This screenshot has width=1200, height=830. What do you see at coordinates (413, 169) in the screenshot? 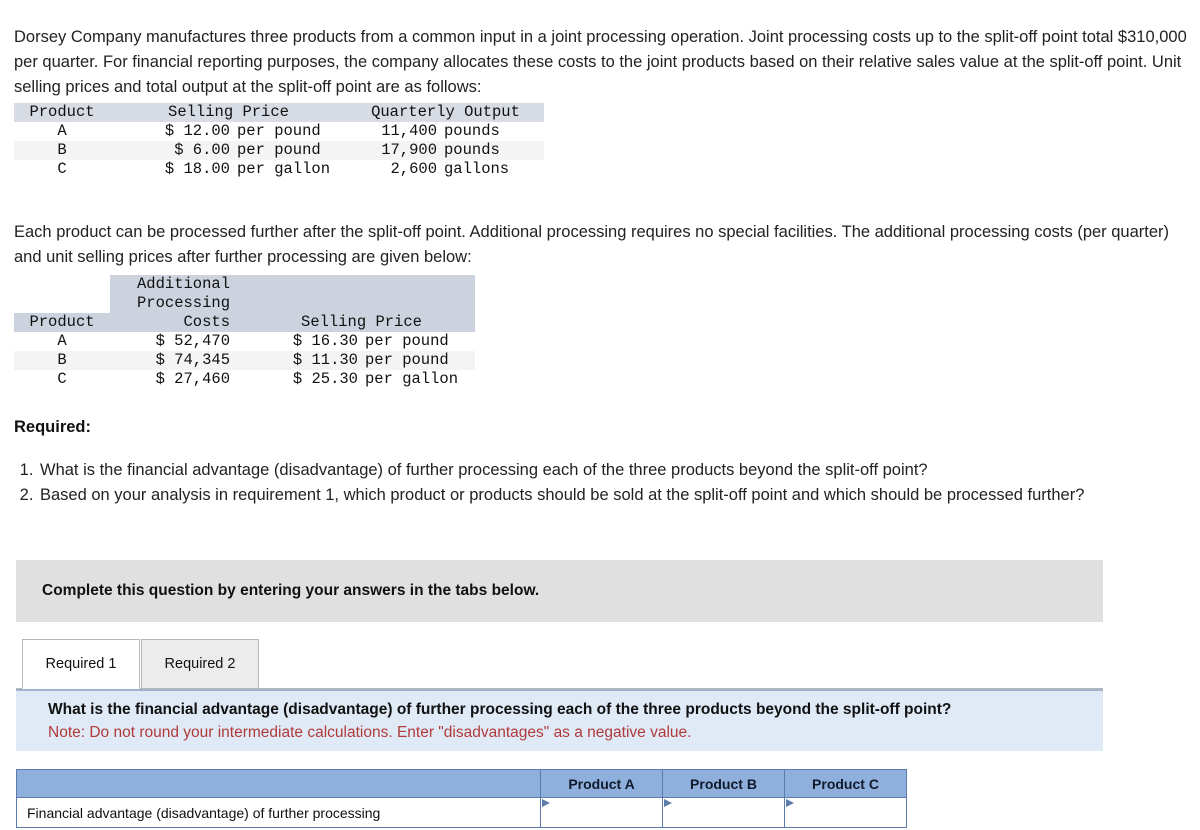
I see `cell-output-amount: 2,600` at bounding box center [413, 169].